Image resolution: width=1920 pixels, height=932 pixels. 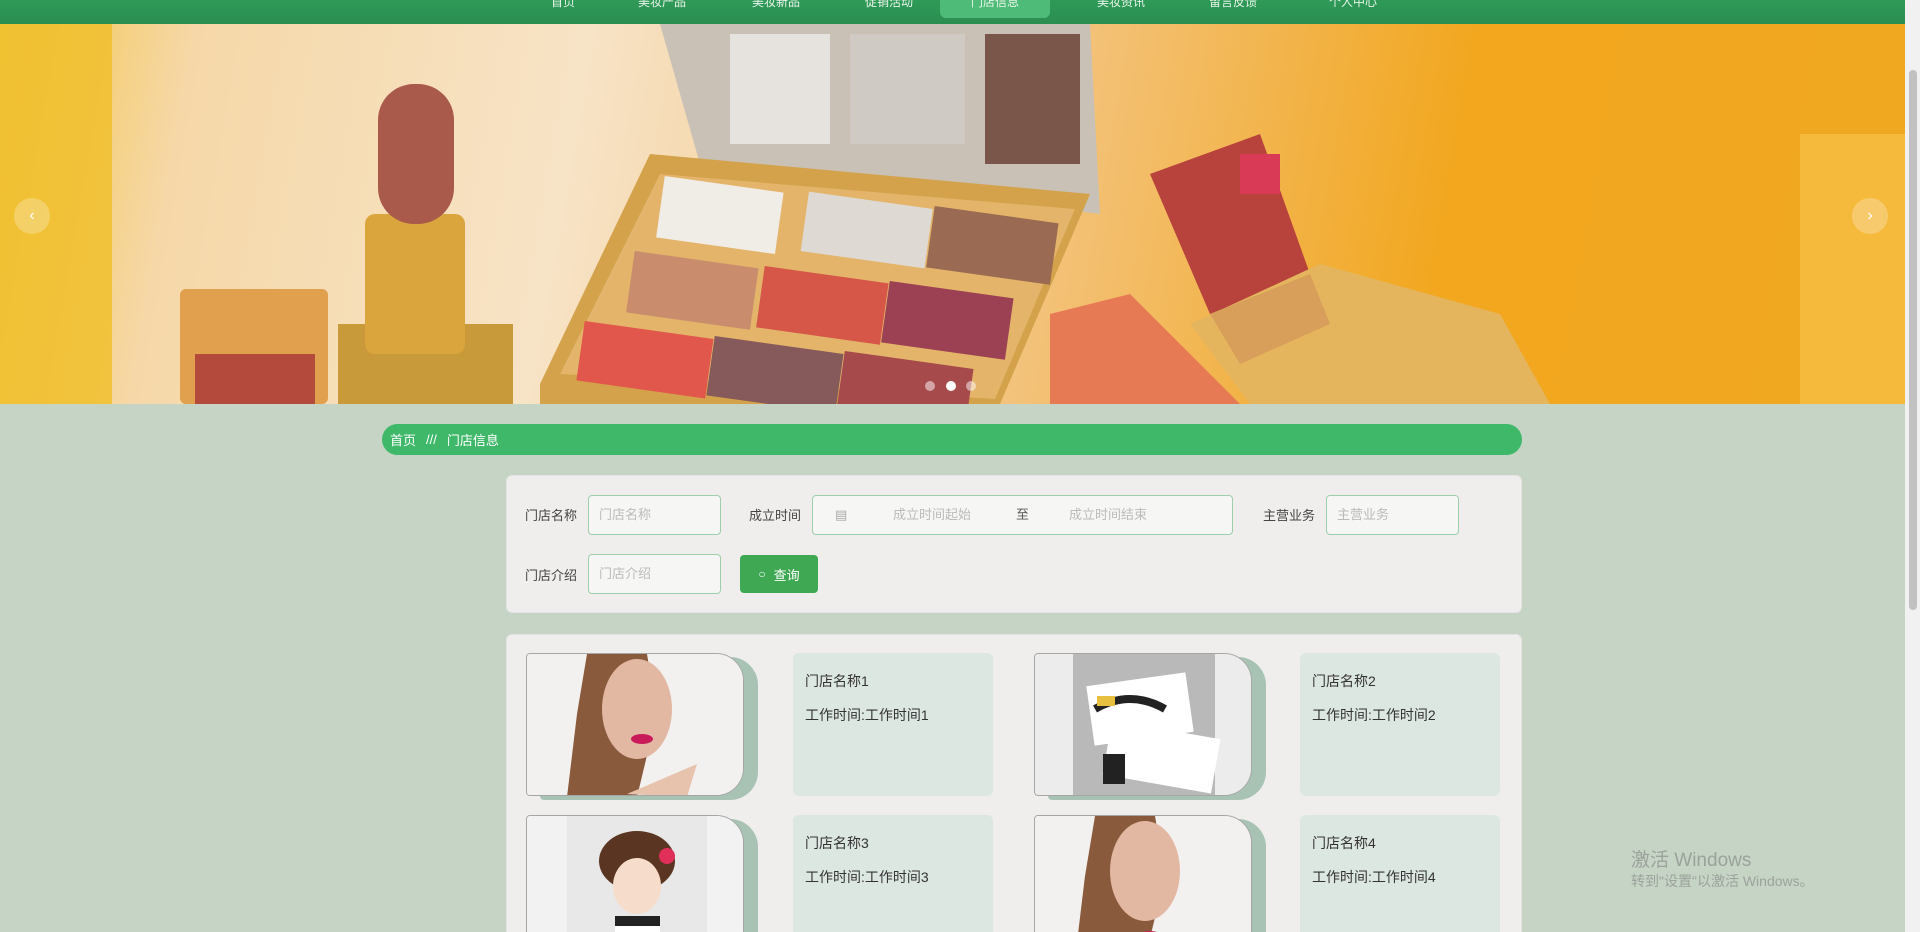 What do you see at coordinates (1121, 9) in the screenshot?
I see `nav-item-news: 美妆资讯` at bounding box center [1121, 9].